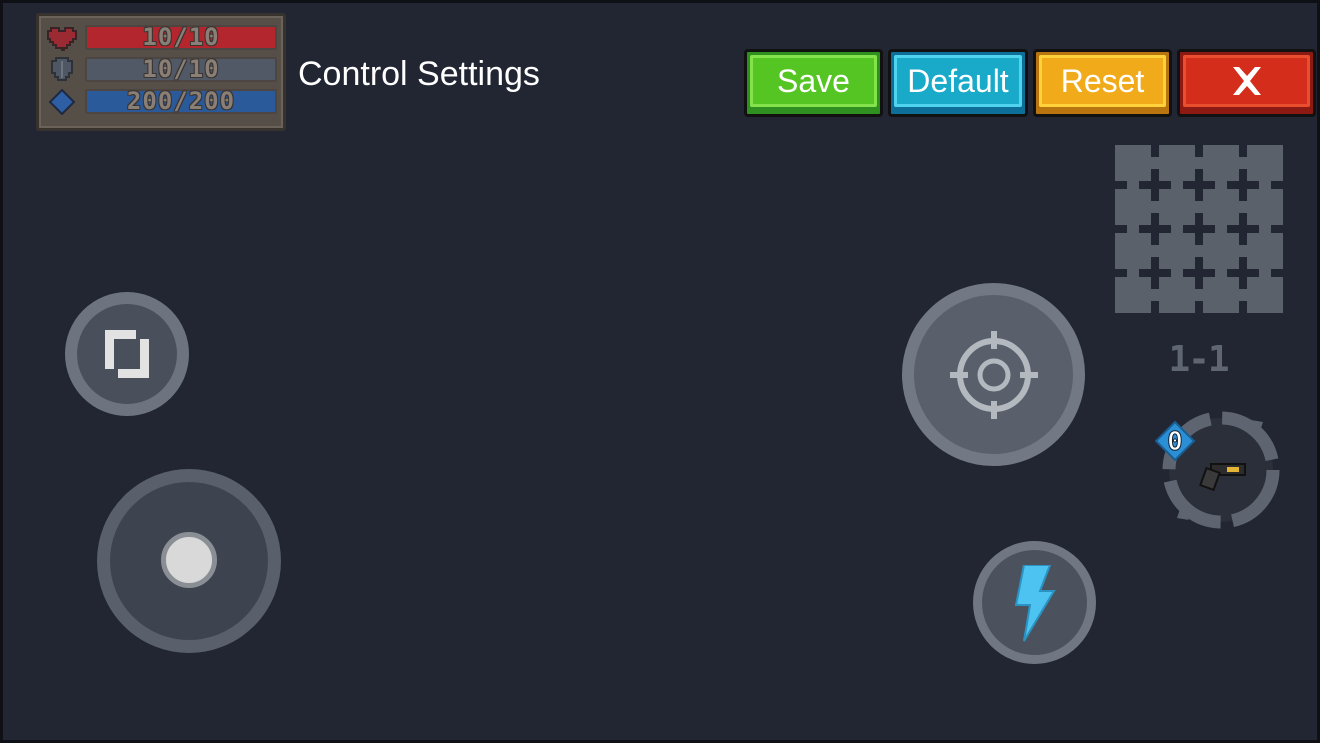 This screenshot has width=1320, height=743. I want to click on energy-diamond-icon, so click(62, 102).